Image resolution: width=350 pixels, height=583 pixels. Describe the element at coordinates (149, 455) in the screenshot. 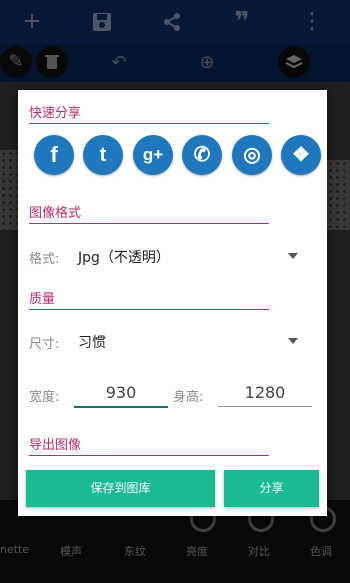

I see `export-divider` at that location.